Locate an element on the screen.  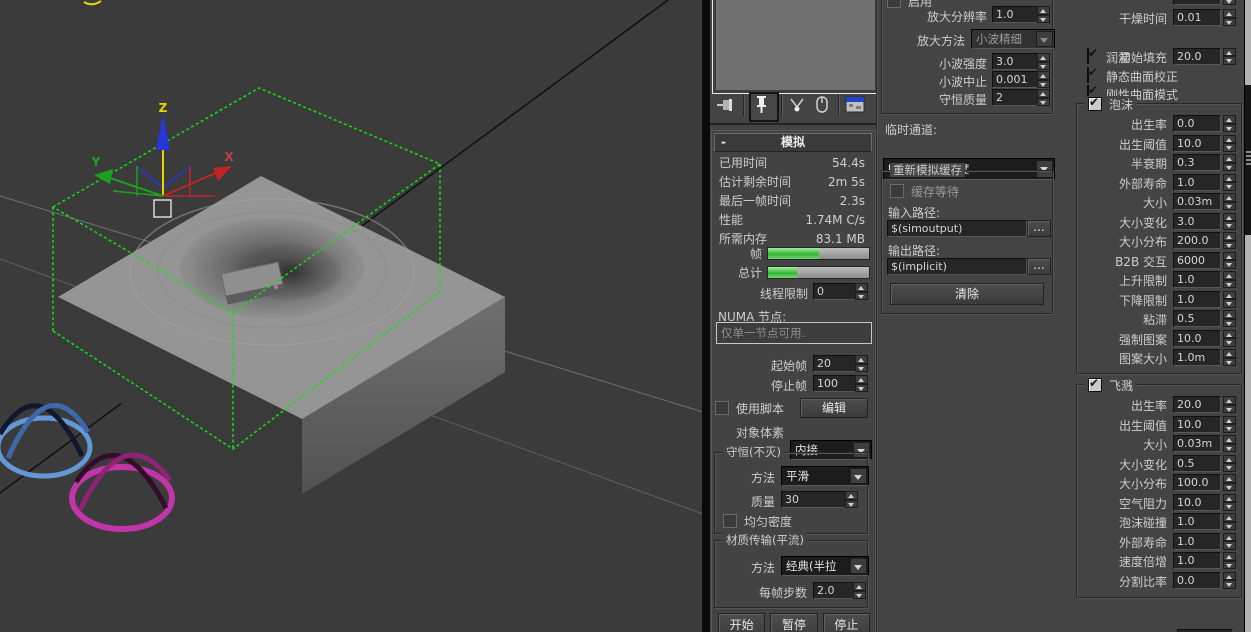
param-field: 0.3 is located at coordinates (1197, 162).